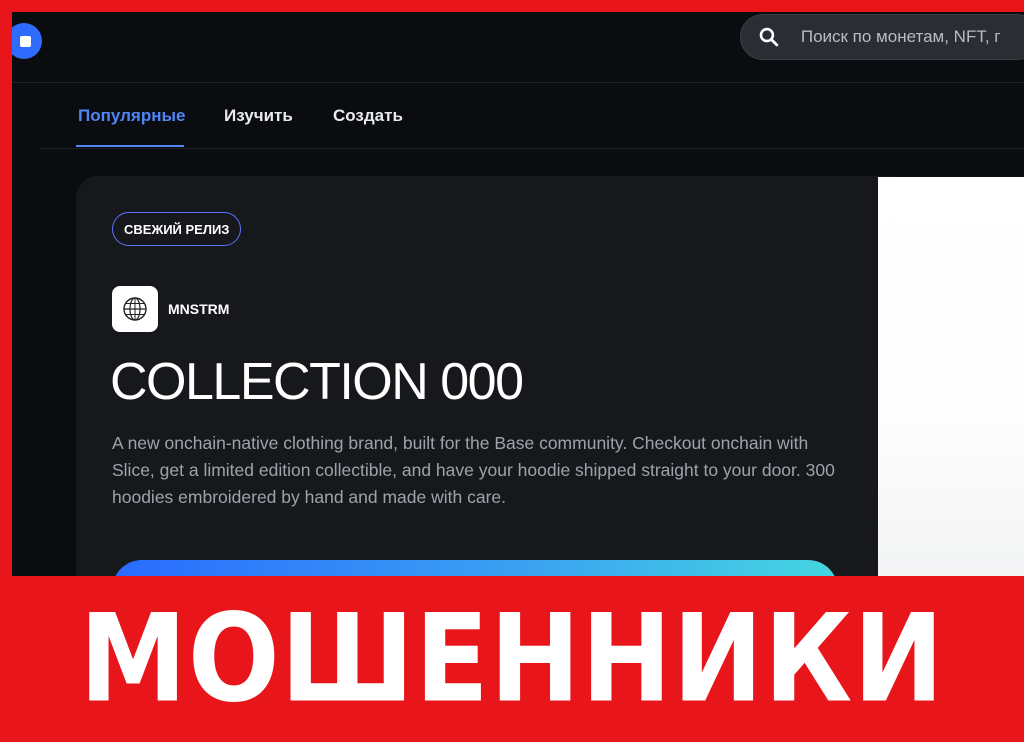 The image size is (1024, 742). Describe the element at coordinates (130, 146) in the screenshot. I see `active-tab-indicator` at that location.